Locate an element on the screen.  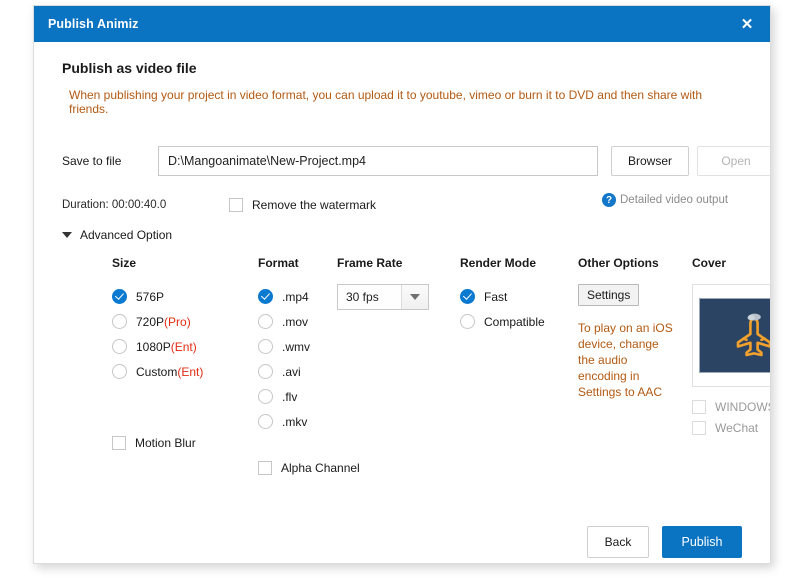
size-option-label: 1080P is located at coordinates (153, 346).